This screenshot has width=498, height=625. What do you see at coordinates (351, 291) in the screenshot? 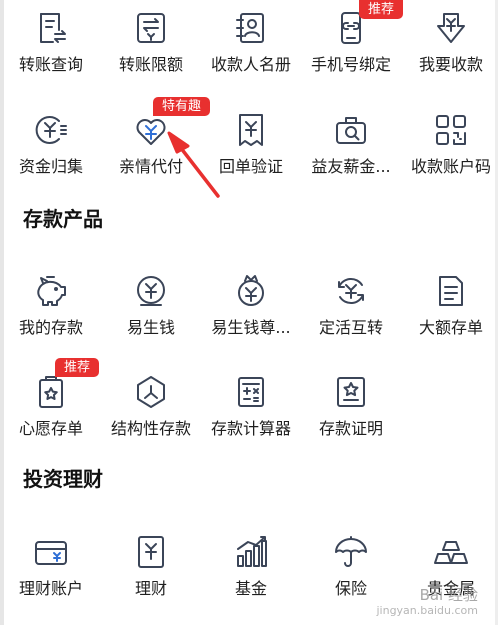
I see `exchange-icon` at bounding box center [351, 291].